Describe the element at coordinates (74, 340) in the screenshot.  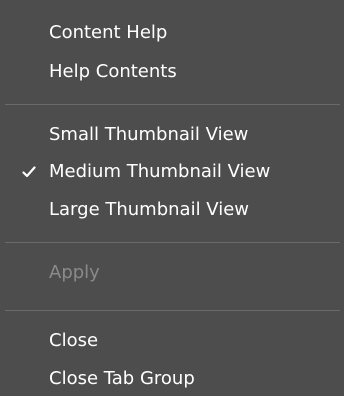
I see `menu-item-label: Close` at that location.